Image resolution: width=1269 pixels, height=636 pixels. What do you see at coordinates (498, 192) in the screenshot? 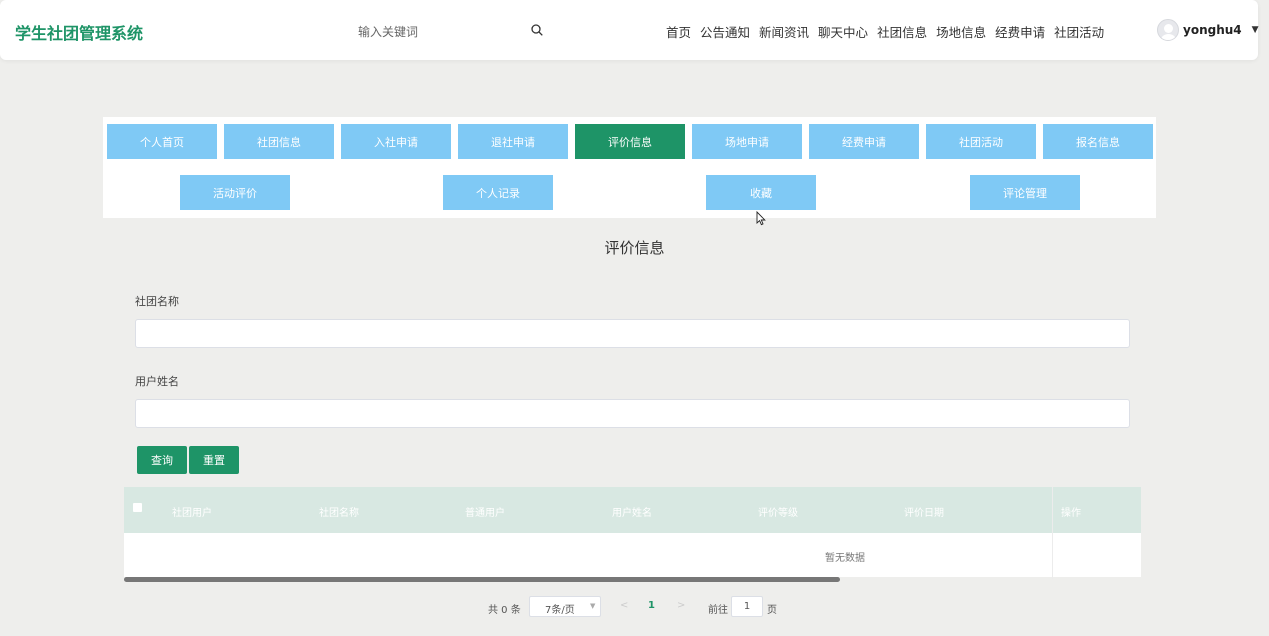
I see `tab-personal-records: 个人记录` at bounding box center [498, 192].